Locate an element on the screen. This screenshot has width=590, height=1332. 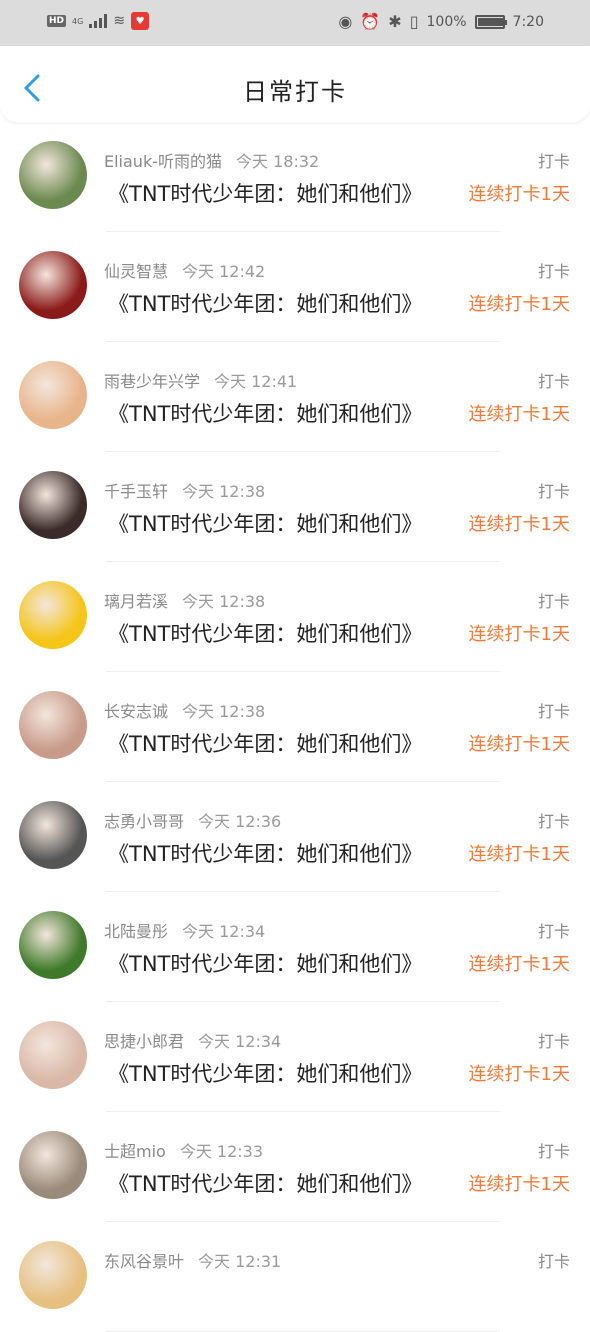
list-item: 东风谷景叶 今天 12:31 打卡 is located at coordinates (295, 1277).